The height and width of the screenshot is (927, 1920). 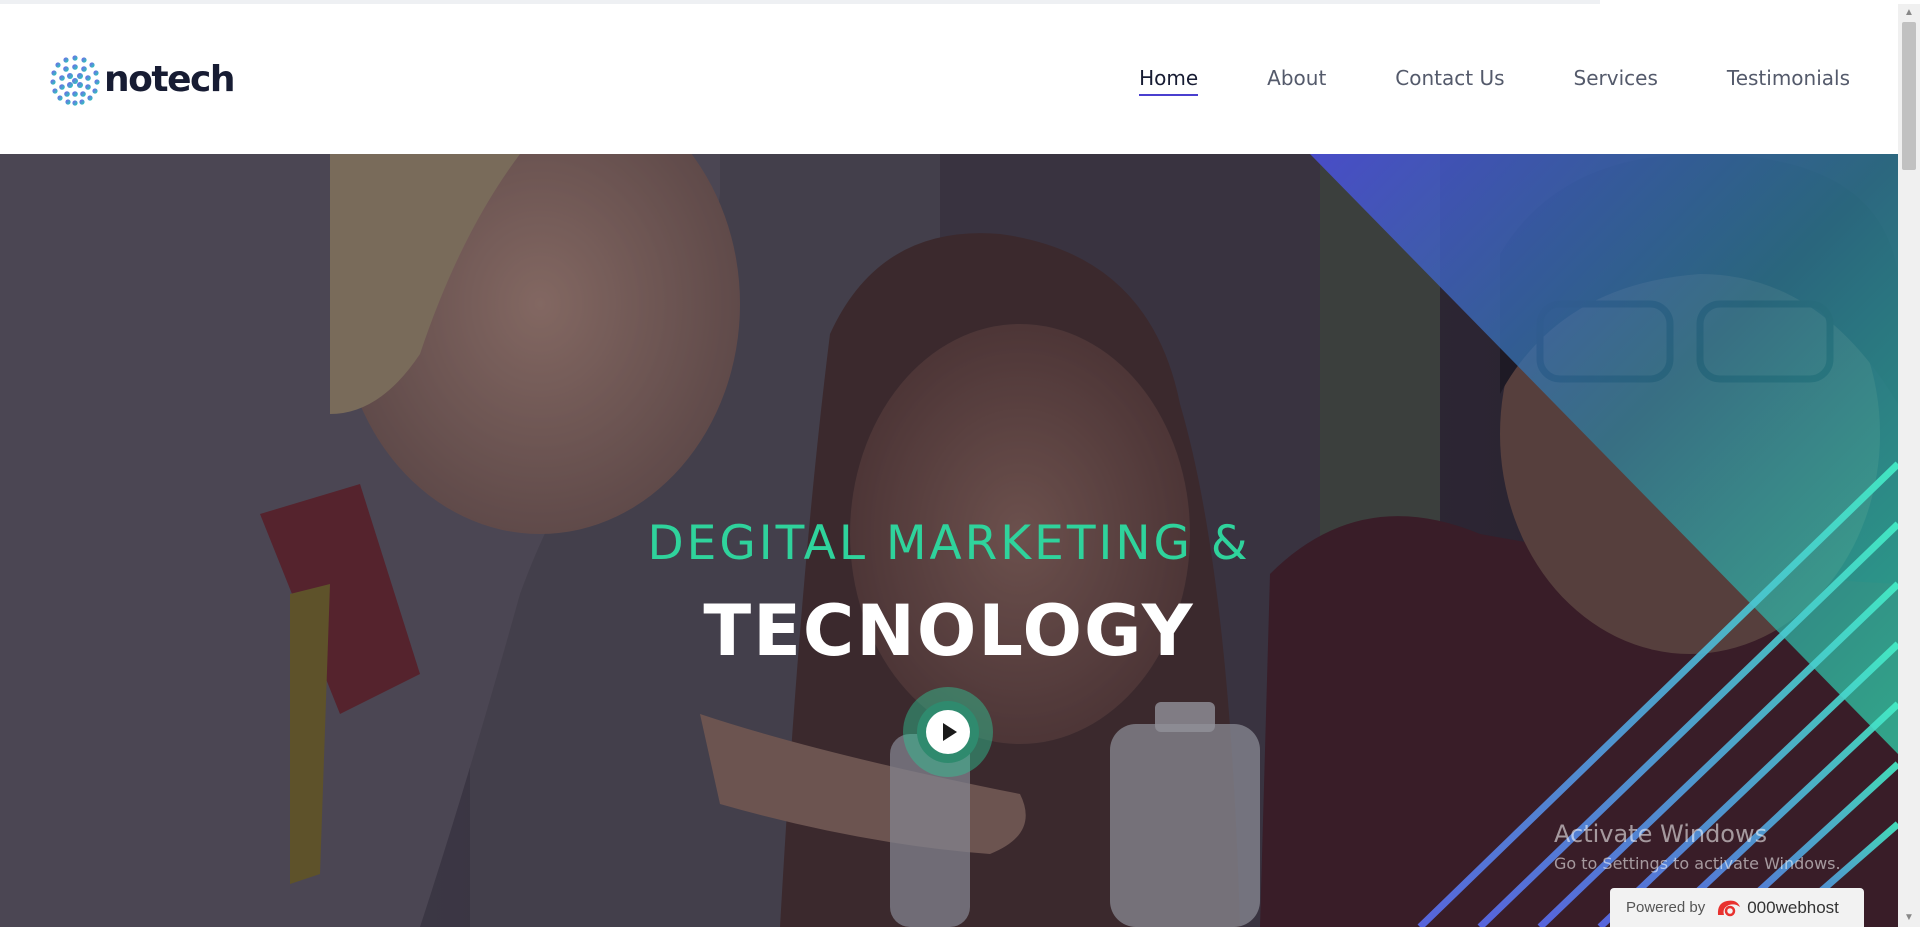 What do you see at coordinates (1449, 81) in the screenshot?
I see `nav-contact-us: Contact Us` at bounding box center [1449, 81].